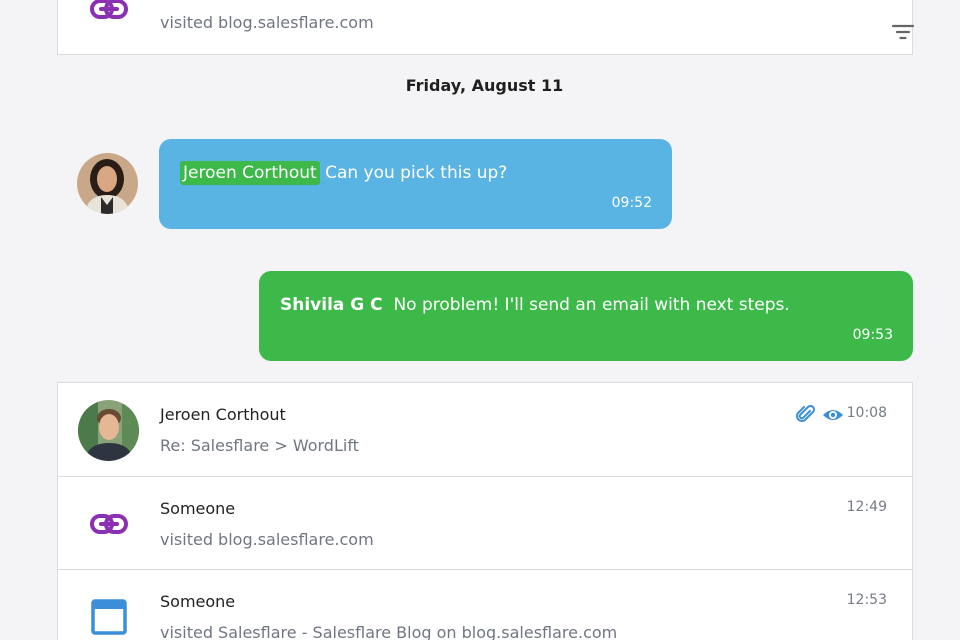  Describe the element at coordinates (486, 27) in the screenshot. I see `website-visit-card: visited blog.salesflare.com` at that location.